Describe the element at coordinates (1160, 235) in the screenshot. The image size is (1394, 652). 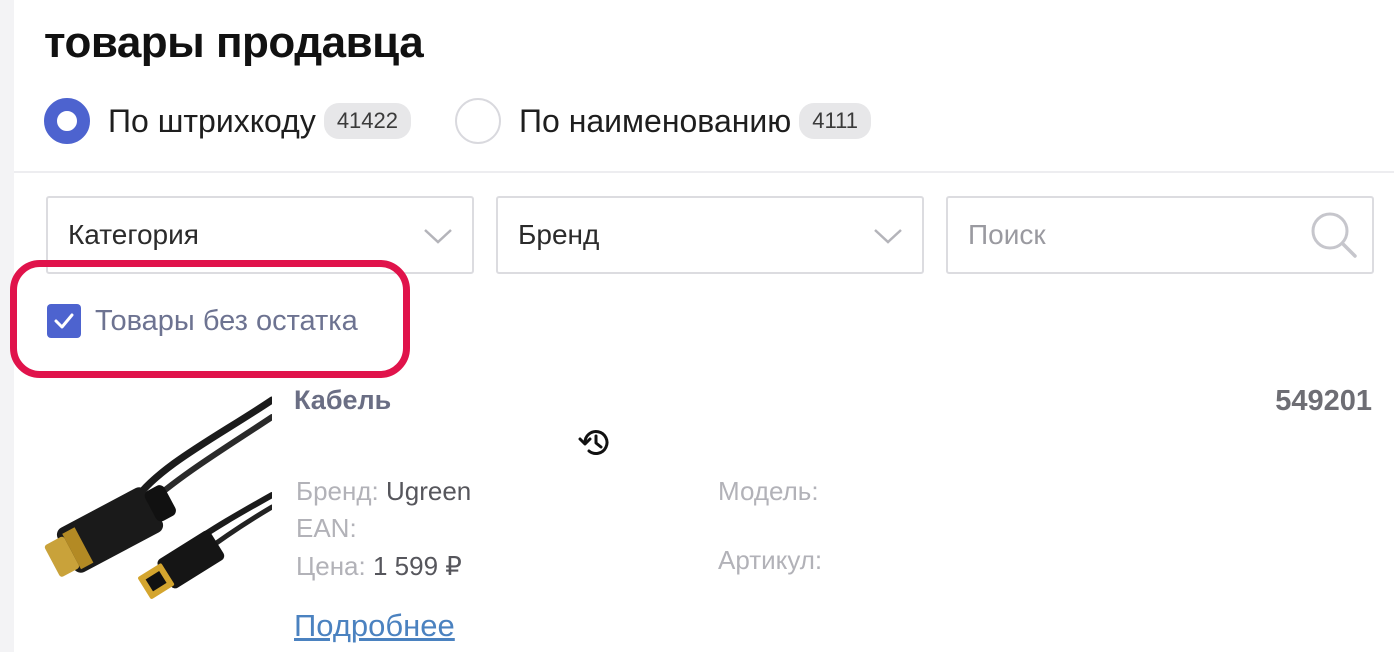
I see `search-input: Поиск` at that location.